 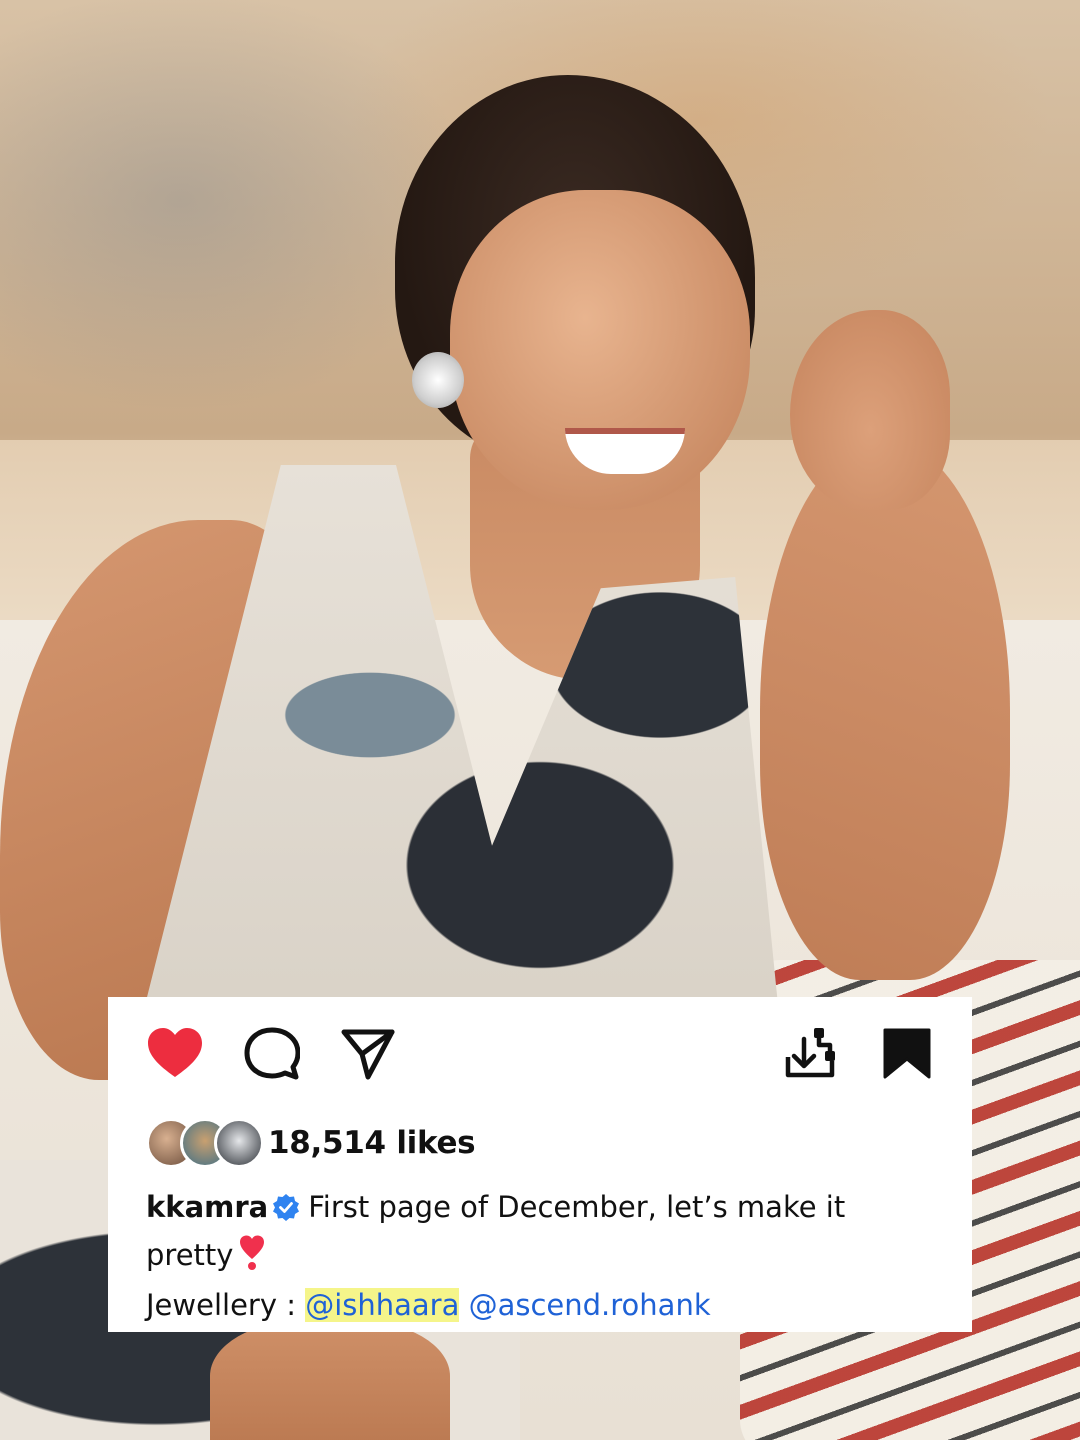 I want to click on credit-label: Jewellery :, so click(x=221, y=1305).